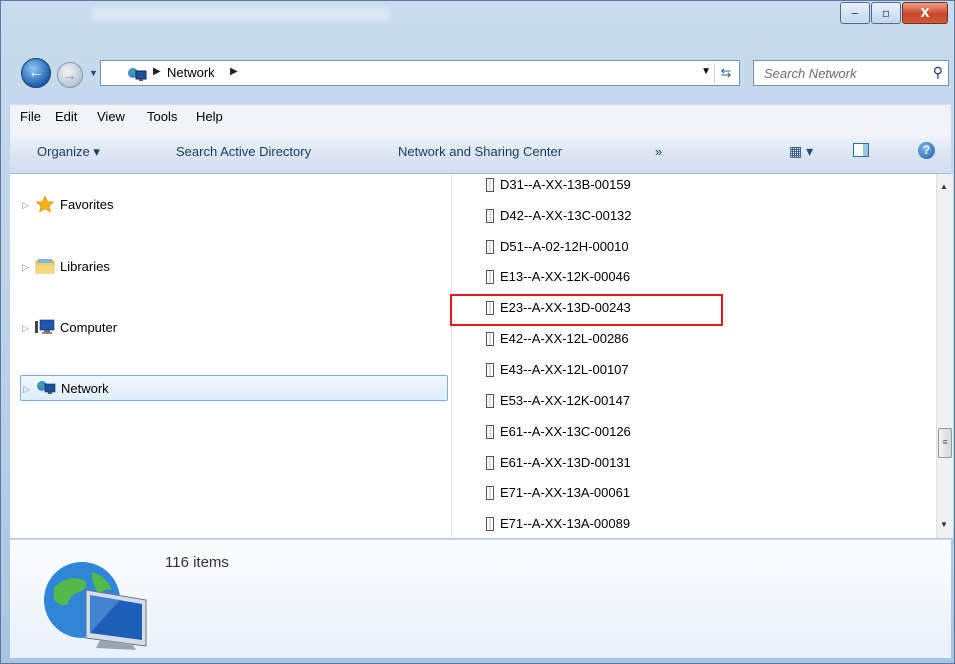 This screenshot has width=955, height=664. What do you see at coordinates (564, 338) in the screenshot?
I see `file-name: E42--A-XX-12L-00286` at bounding box center [564, 338].